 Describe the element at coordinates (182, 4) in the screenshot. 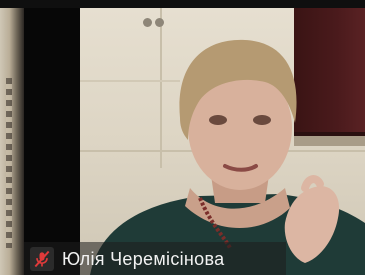

I see `window-top-edge` at that location.